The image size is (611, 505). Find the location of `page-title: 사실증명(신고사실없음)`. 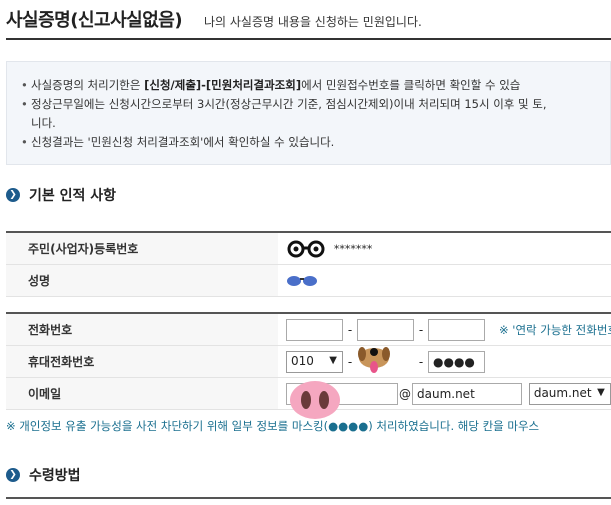

page-title: 사실증명(신고사실없음) is located at coordinates (94, 20).